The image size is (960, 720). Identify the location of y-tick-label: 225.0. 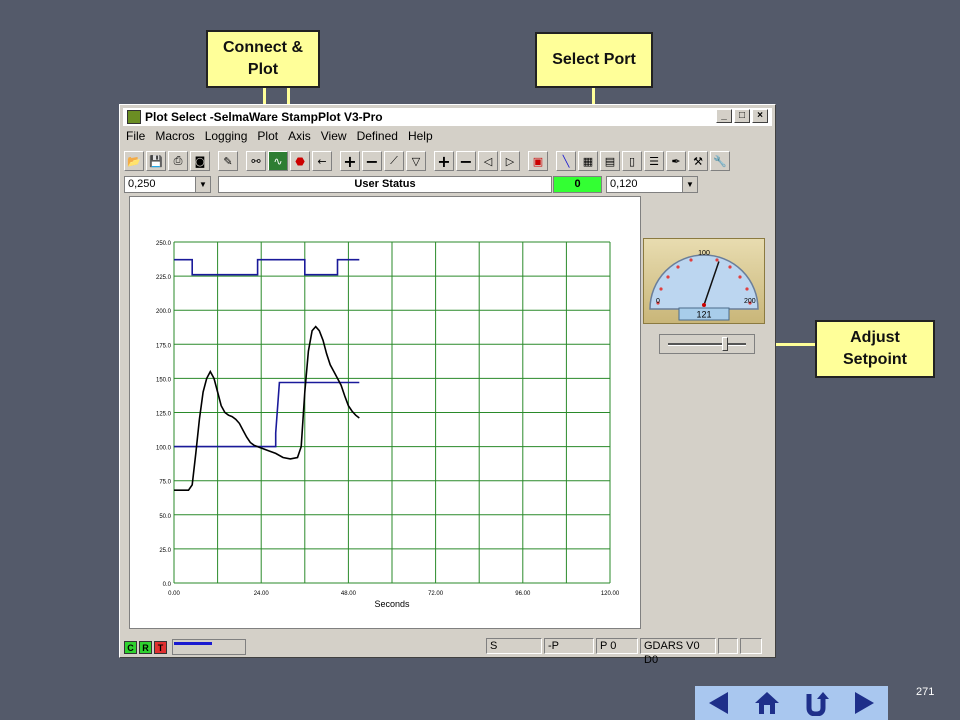
(164, 278).